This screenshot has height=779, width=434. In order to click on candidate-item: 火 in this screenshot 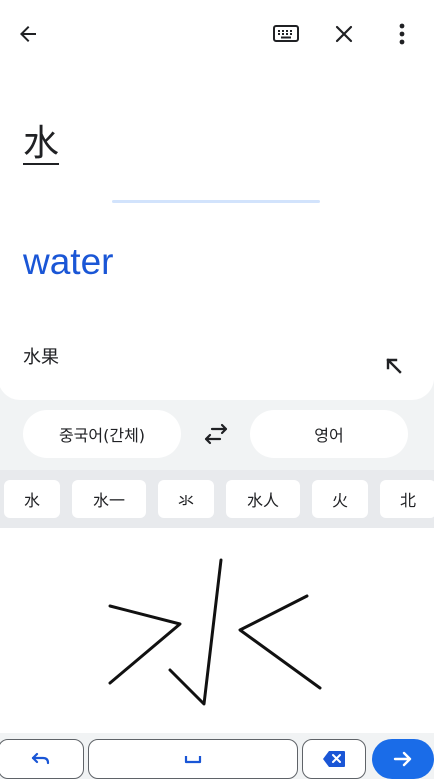, I will do `click(340, 499)`.